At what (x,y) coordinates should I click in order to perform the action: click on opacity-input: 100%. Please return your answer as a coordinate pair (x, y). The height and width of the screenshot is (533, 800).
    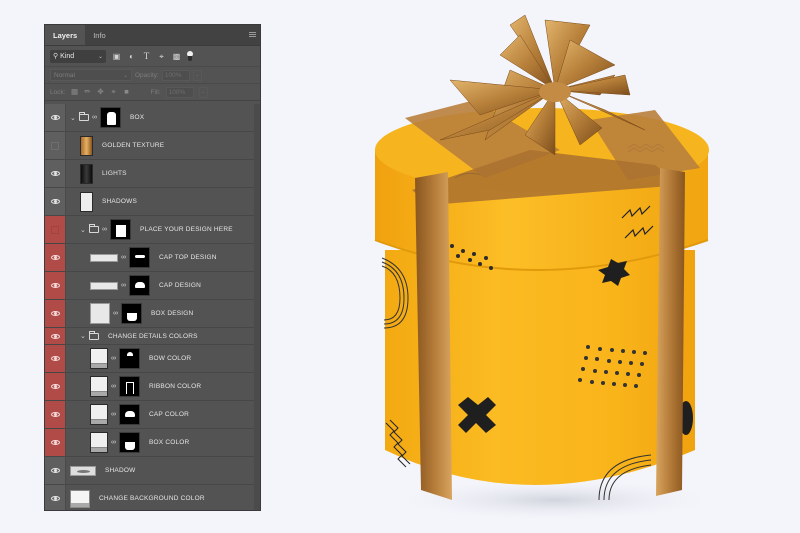
    Looking at the image, I should click on (175, 75).